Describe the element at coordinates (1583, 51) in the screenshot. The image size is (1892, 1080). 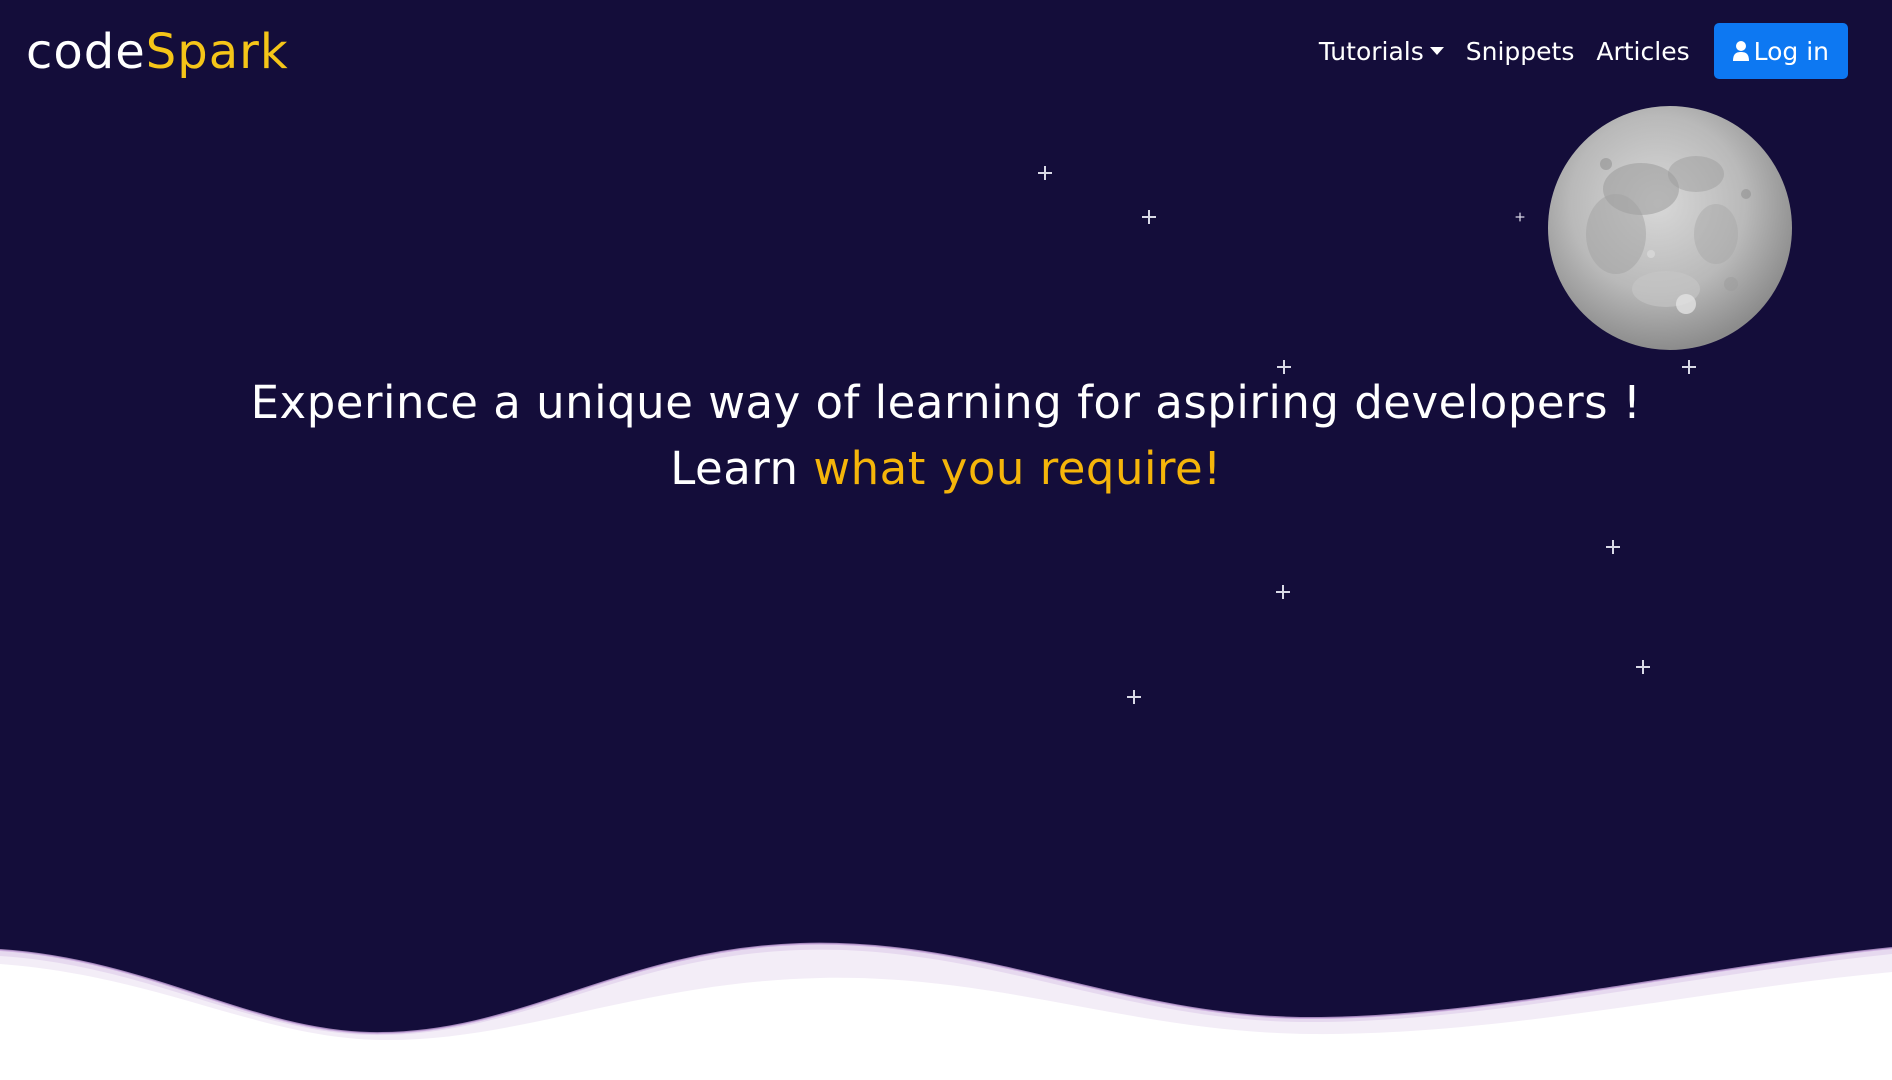
I see `nav-links: Tutorials Snippets Articles Log in` at that location.